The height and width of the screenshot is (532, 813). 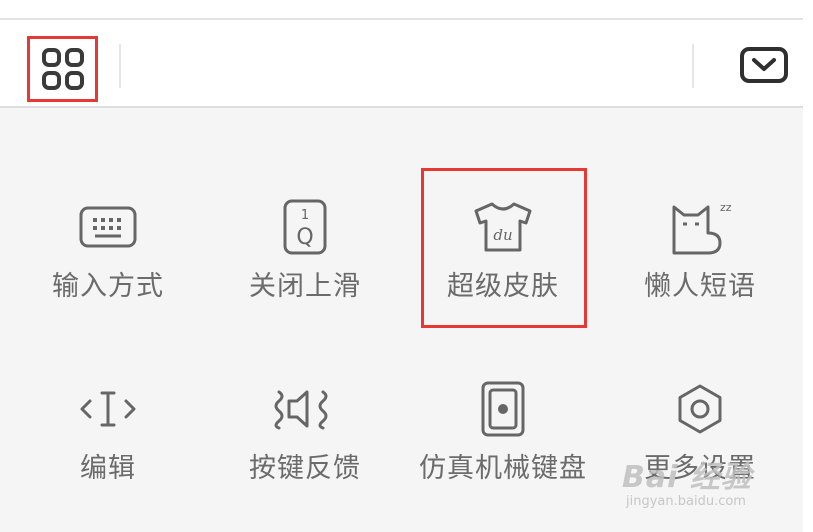 I want to click on tile-edit: 编辑, so click(x=108, y=434).